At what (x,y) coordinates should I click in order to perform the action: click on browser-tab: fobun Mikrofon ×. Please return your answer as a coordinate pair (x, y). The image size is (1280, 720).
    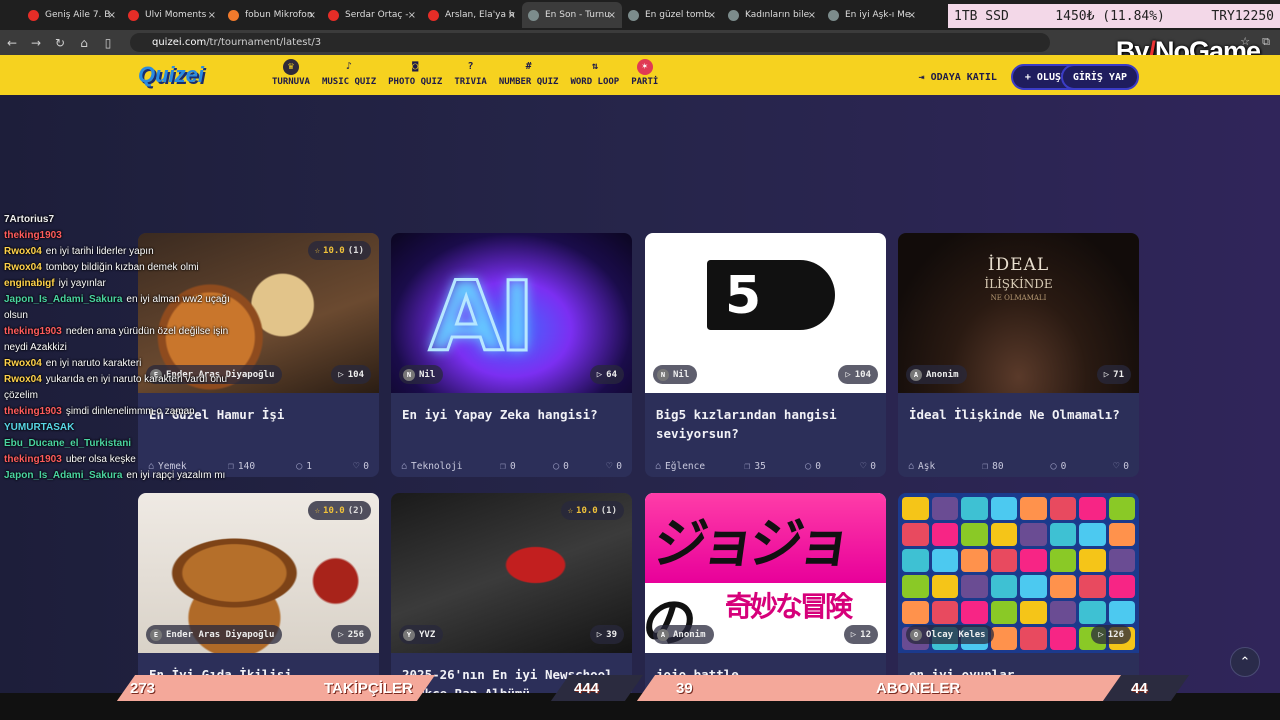
    Looking at the image, I should click on (272, 15).